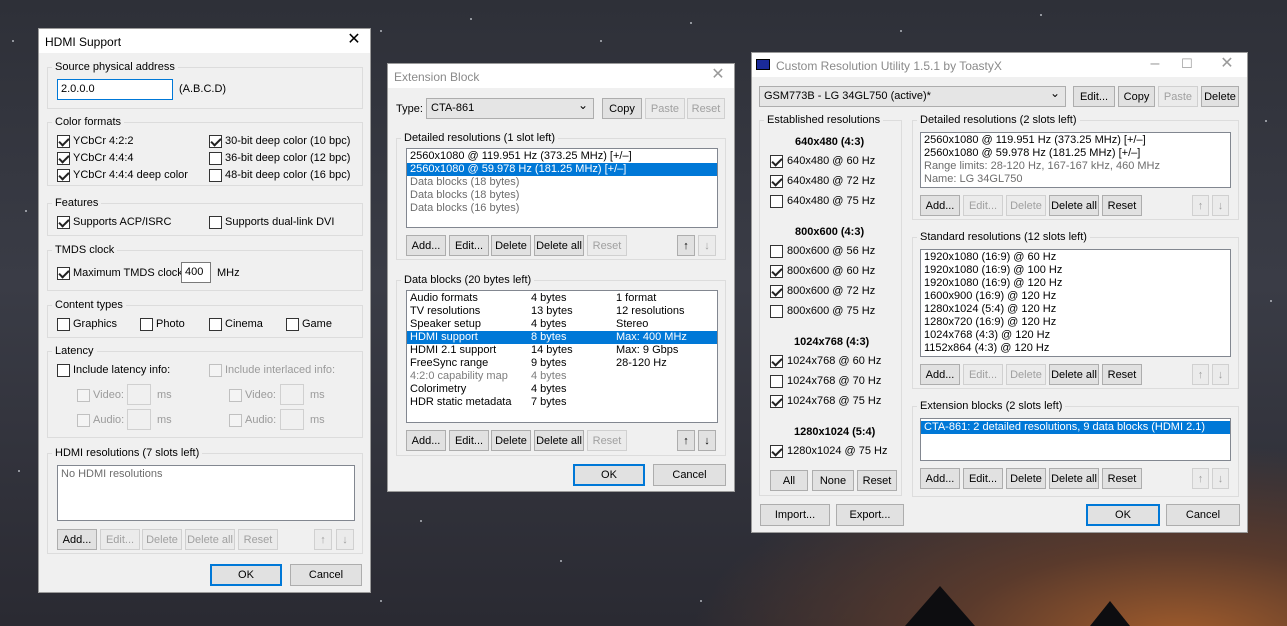  Describe the element at coordinates (215, 222) in the screenshot. I see `dual-dvi-checkbox` at that location.